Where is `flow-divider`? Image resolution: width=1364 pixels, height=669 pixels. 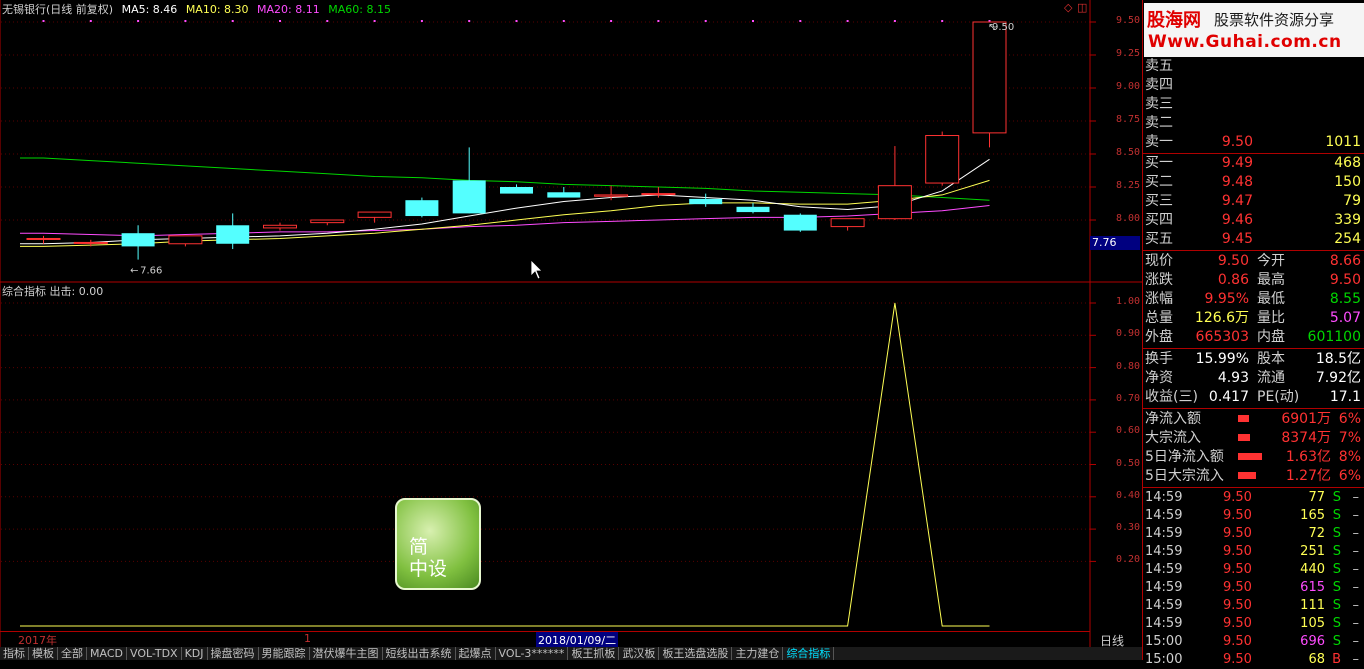
flow-divider is located at coordinates (1253, 408).